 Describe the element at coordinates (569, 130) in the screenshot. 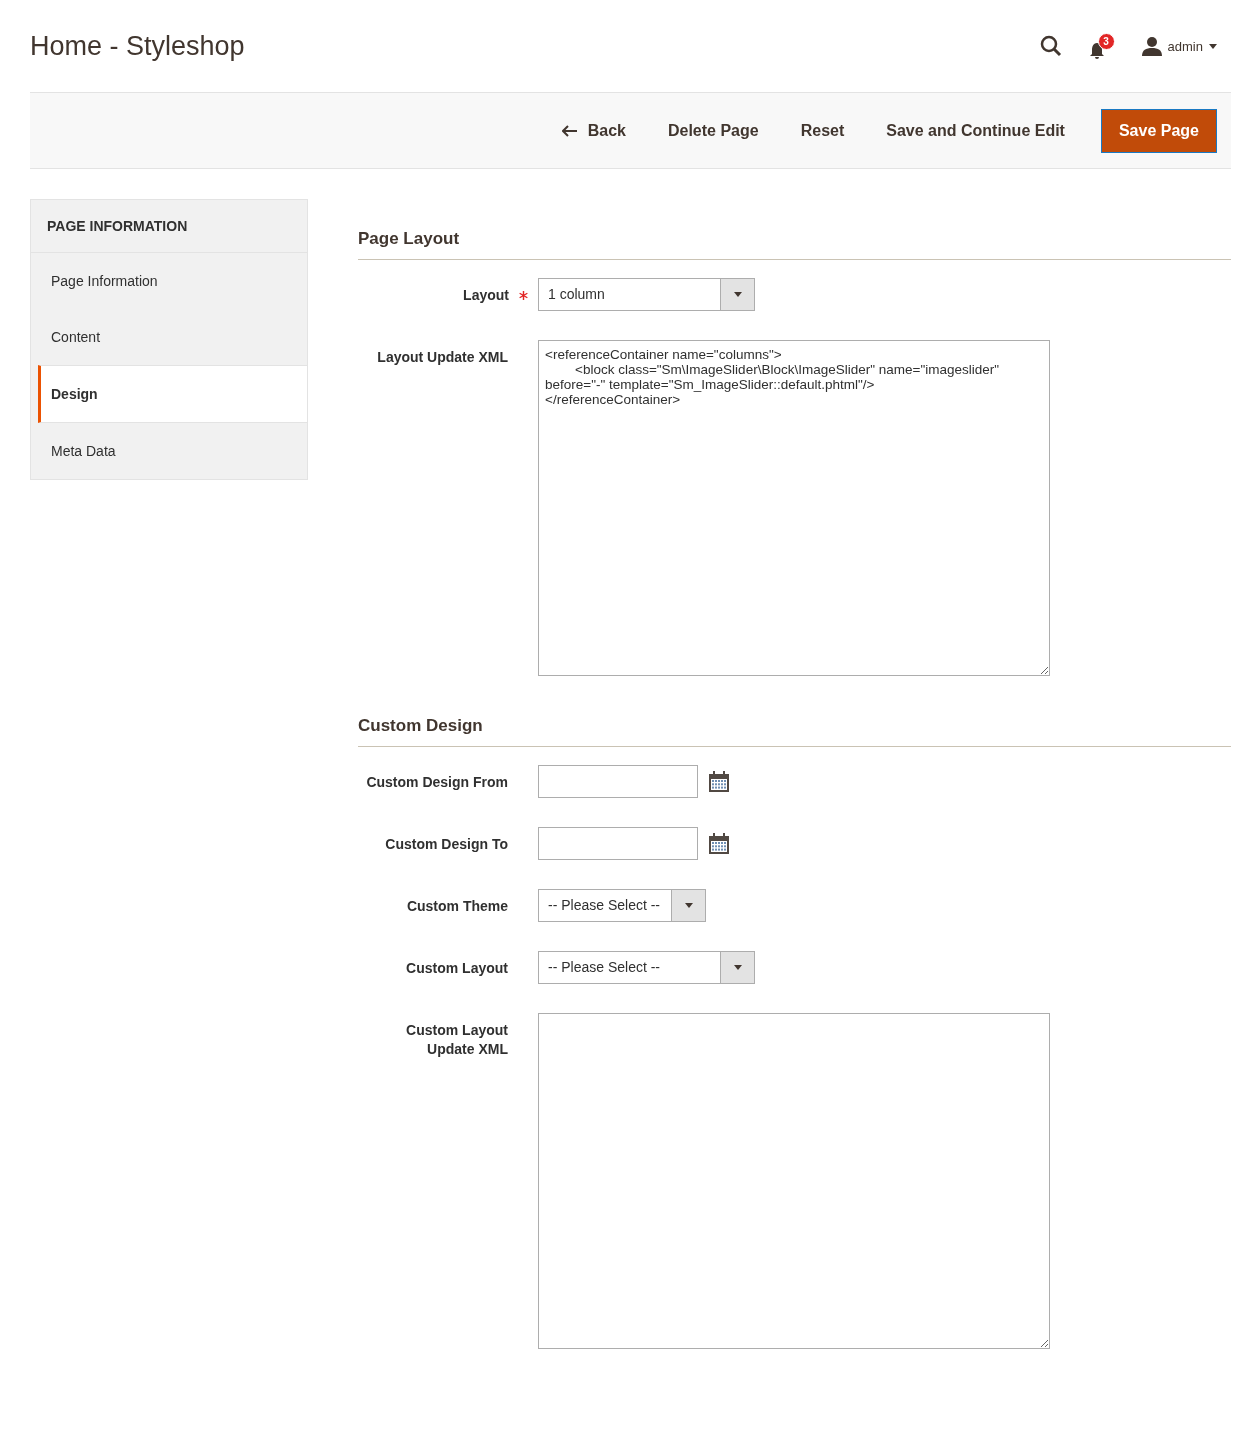

I see `arrow-left-icon` at that location.